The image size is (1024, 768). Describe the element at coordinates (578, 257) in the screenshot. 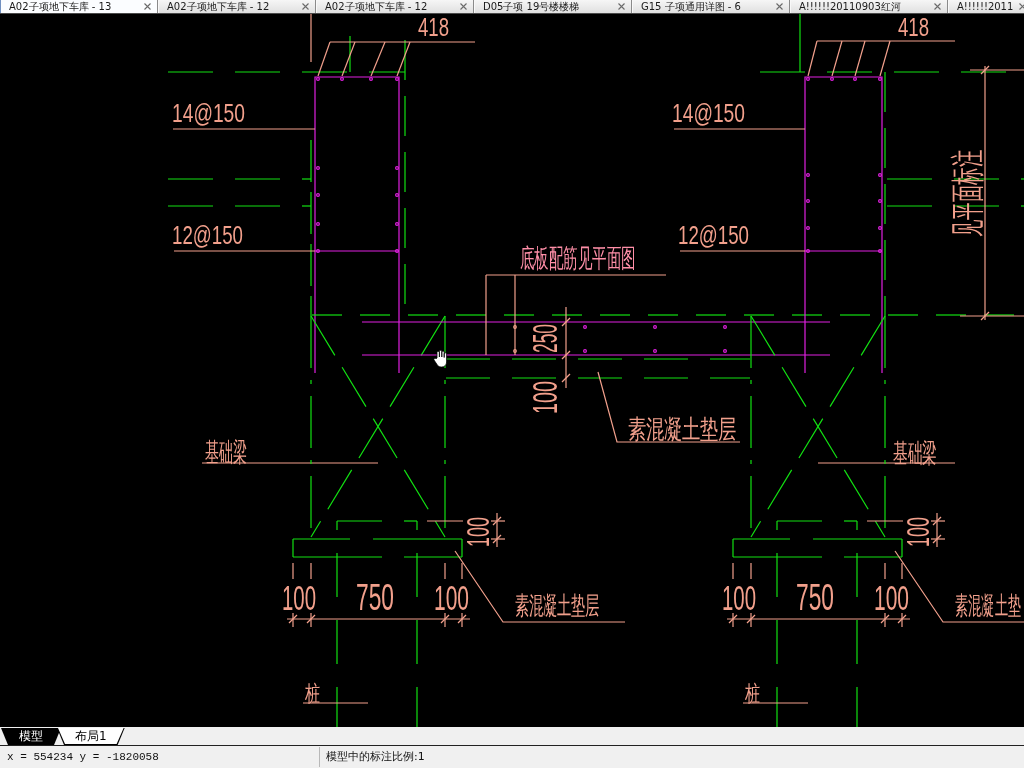

I see `slab-rebar-note: 底板配筋见平面图` at that location.